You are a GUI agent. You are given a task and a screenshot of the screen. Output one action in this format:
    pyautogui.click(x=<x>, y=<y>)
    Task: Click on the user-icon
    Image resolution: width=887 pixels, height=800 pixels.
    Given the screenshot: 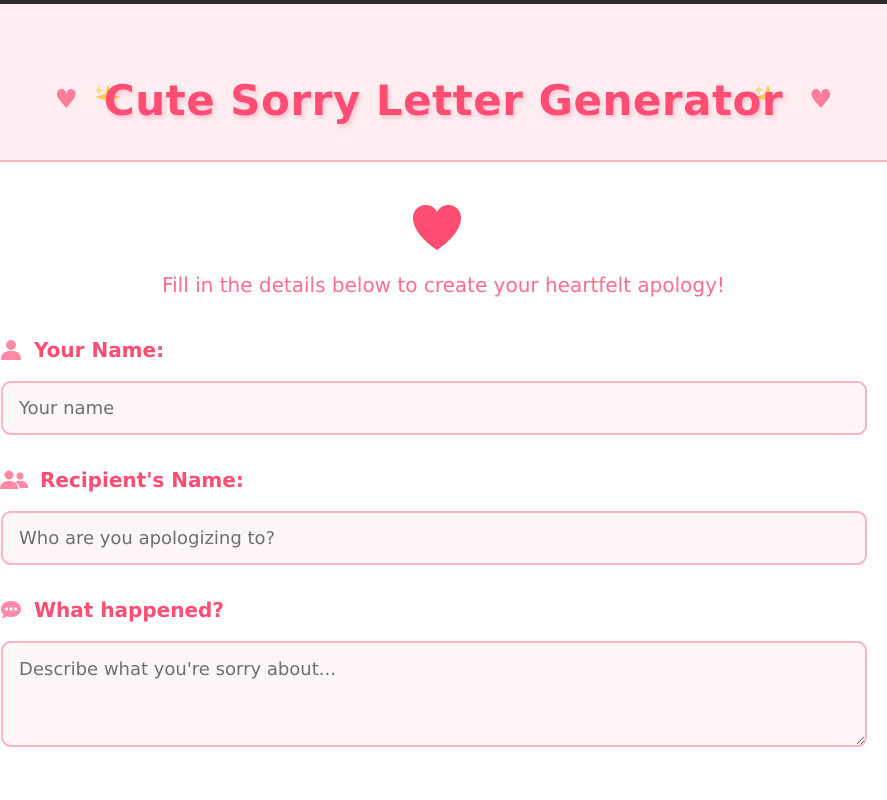 What is the action you would take?
    pyautogui.click(x=11, y=350)
    